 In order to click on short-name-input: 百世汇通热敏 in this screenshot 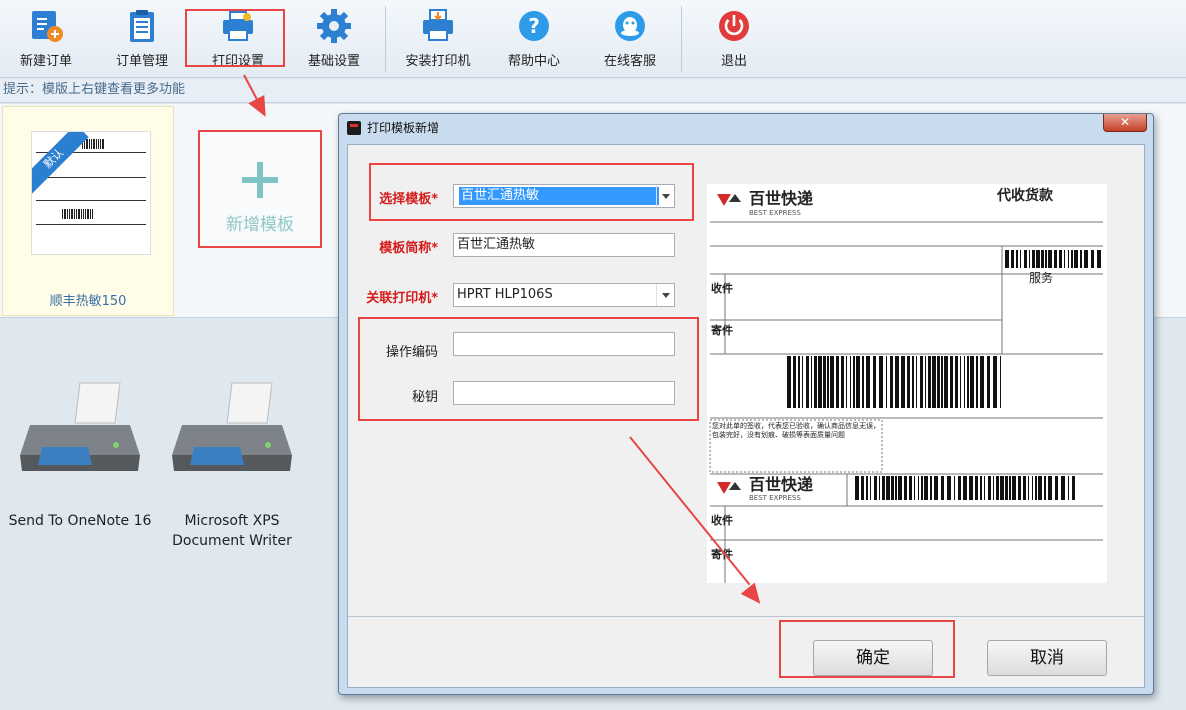, I will do `click(564, 245)`.